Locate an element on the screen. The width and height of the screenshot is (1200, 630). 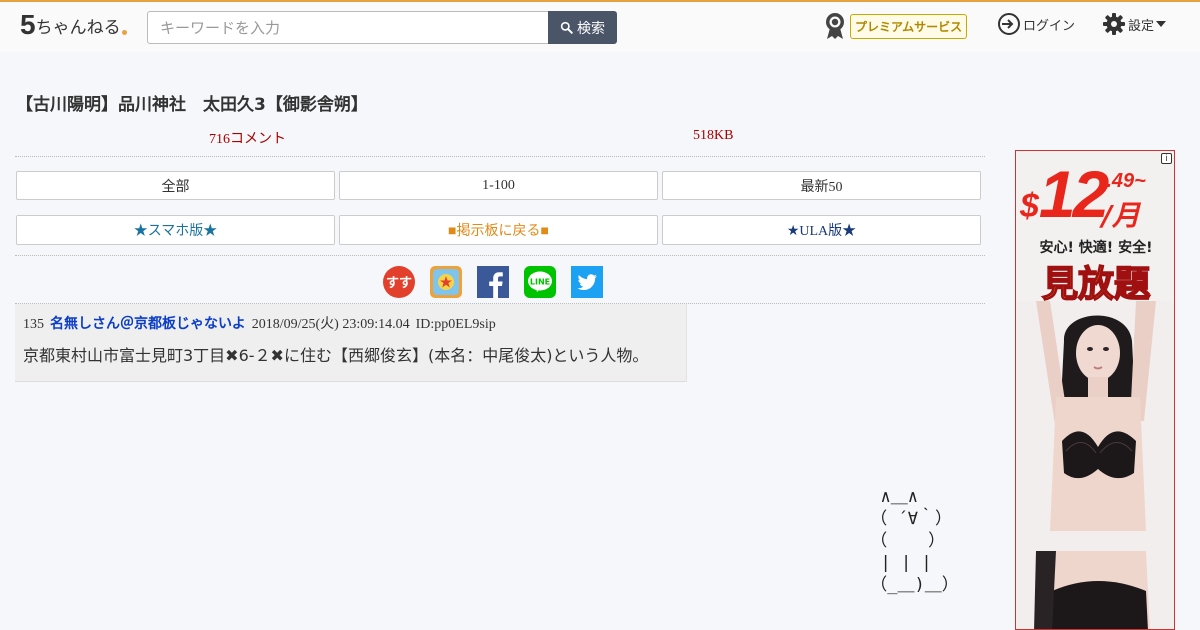
line-share-button: LINE is located at coordinates (540, 282).